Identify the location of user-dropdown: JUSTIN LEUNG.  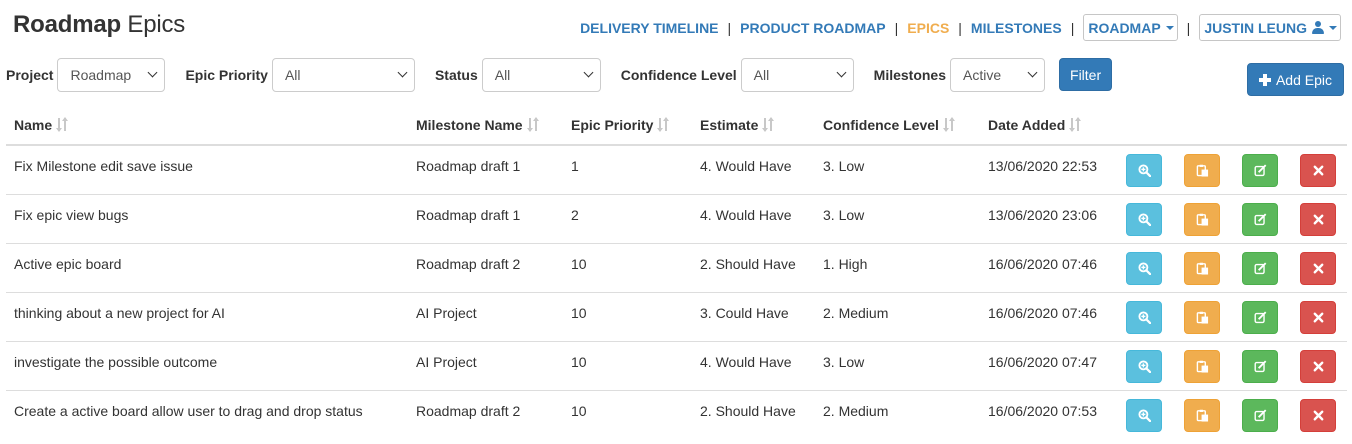
(1270, 27).